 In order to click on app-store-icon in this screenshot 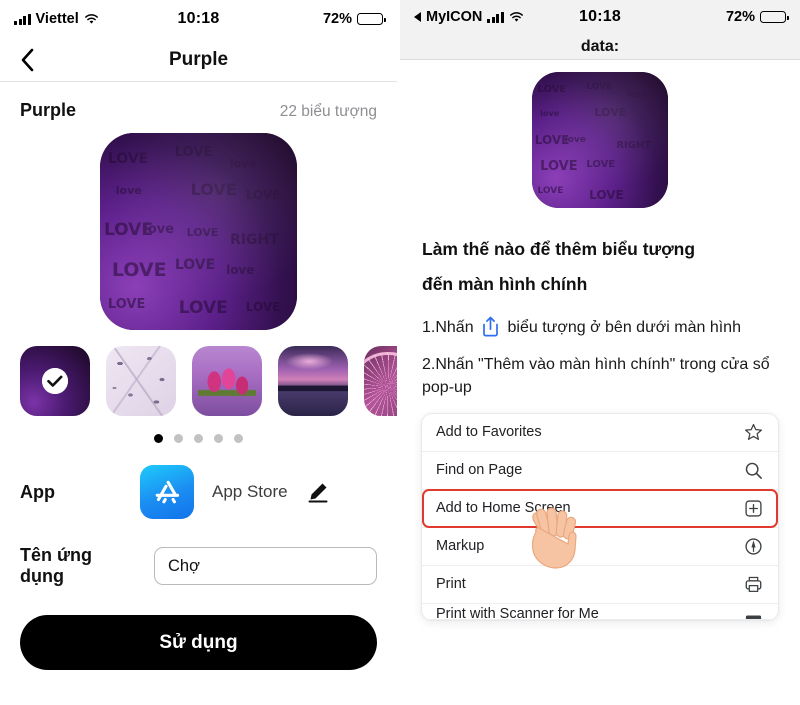, I will do `click(167, 492)`.